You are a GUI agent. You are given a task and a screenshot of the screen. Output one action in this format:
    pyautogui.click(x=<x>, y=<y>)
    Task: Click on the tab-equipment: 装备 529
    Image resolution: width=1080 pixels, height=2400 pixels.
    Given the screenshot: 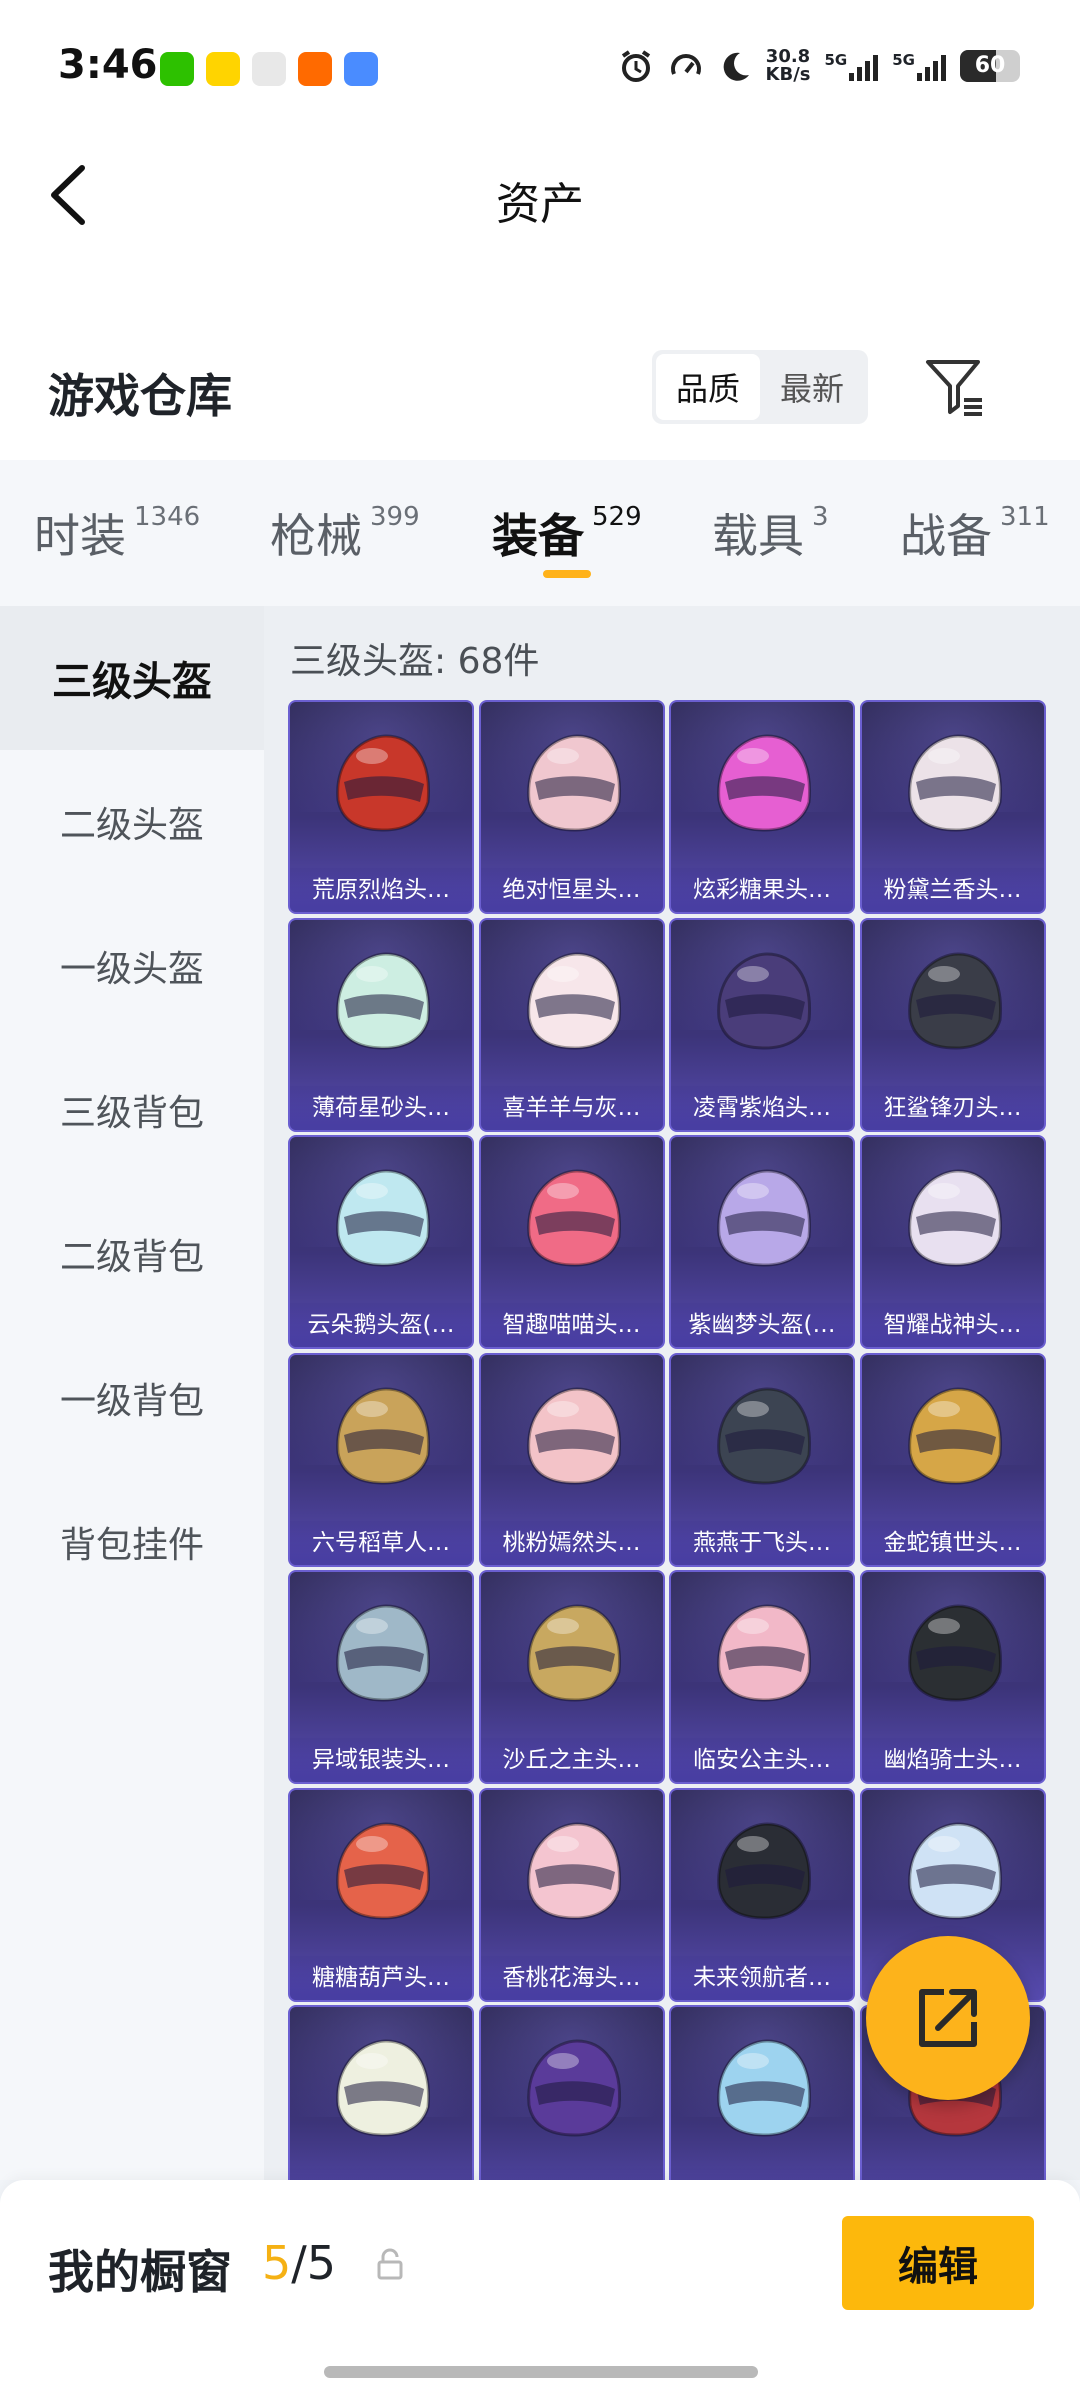 What is the action you would take?
    pyautogui.click(x=567, y=533)
    